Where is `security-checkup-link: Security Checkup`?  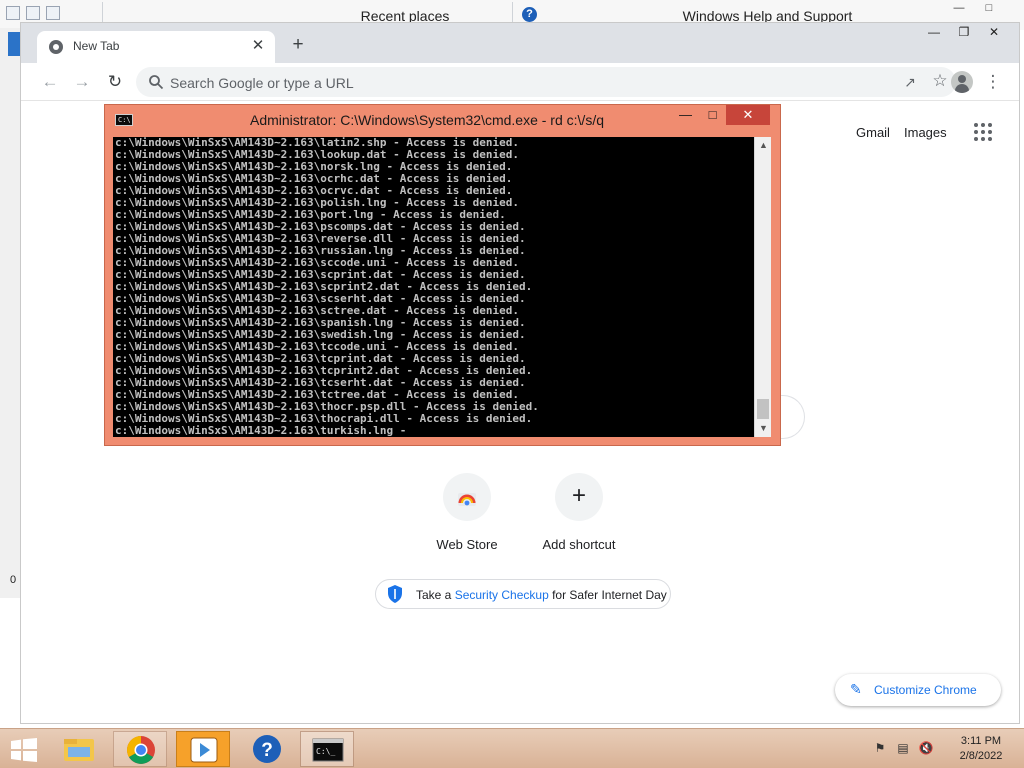
security-checkup-link: Security Checkup is located at coordinates (502, 595).